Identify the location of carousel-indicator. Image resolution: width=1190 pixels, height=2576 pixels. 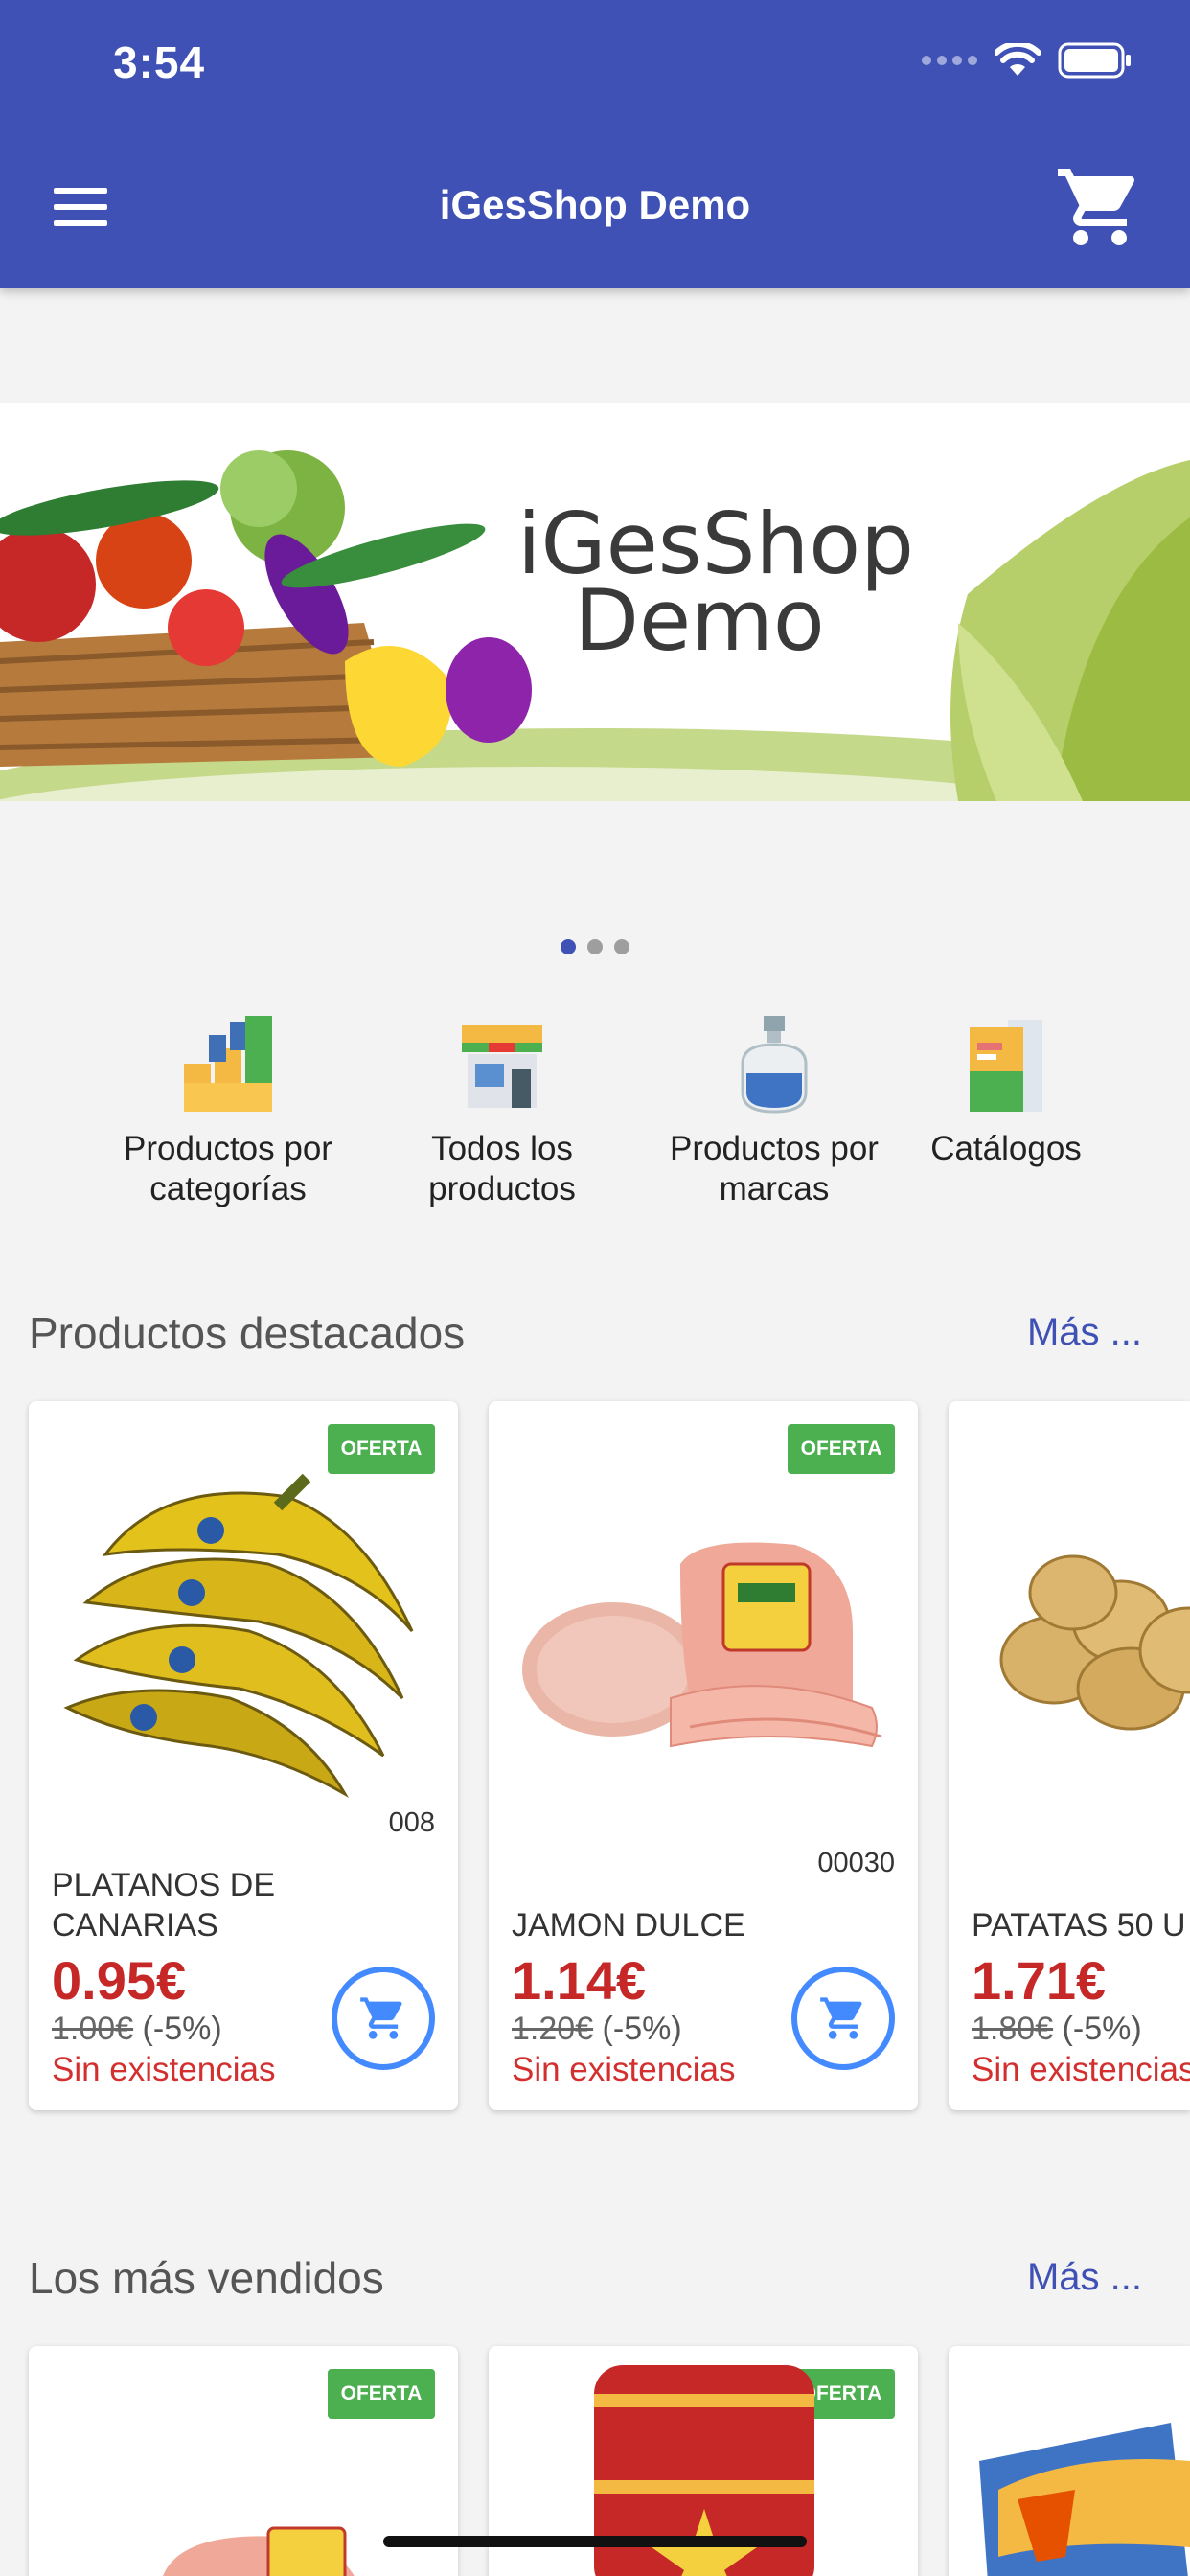
(595, 946).